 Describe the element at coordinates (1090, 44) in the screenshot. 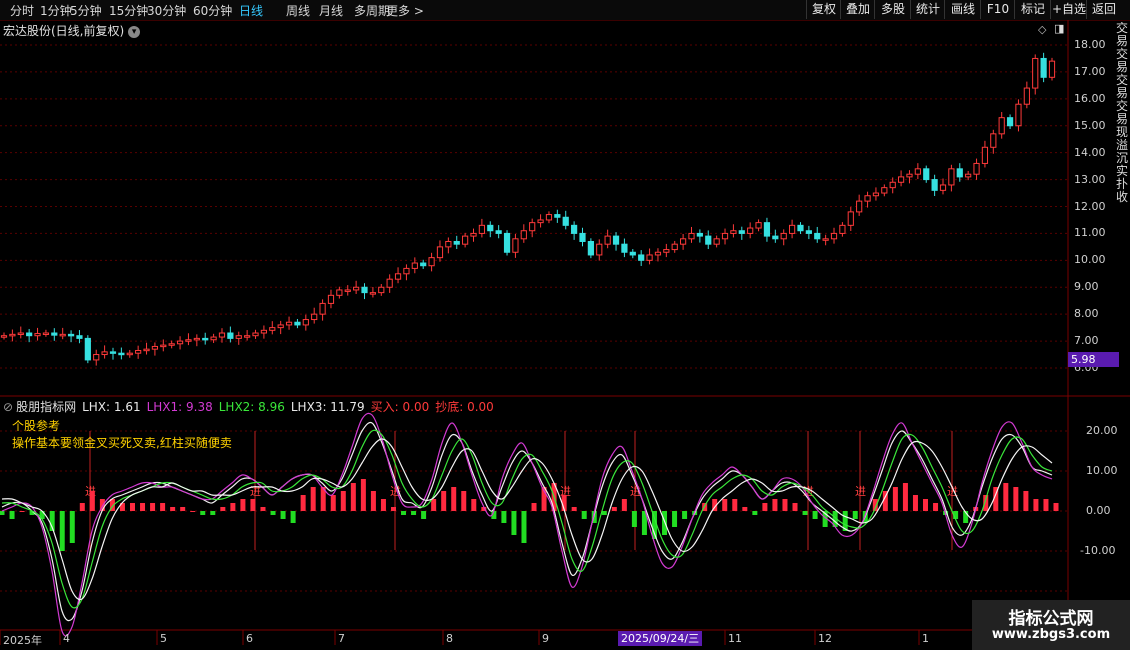

I see `price-tick-label: 18.00` at that location.